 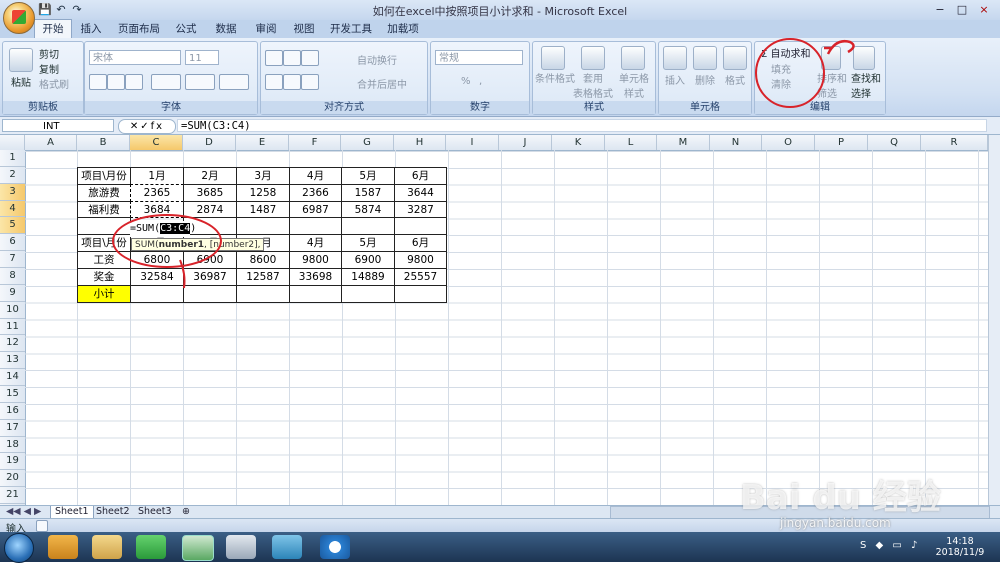 I want to click on table-cell: 8600, so click(x=263, y=260).